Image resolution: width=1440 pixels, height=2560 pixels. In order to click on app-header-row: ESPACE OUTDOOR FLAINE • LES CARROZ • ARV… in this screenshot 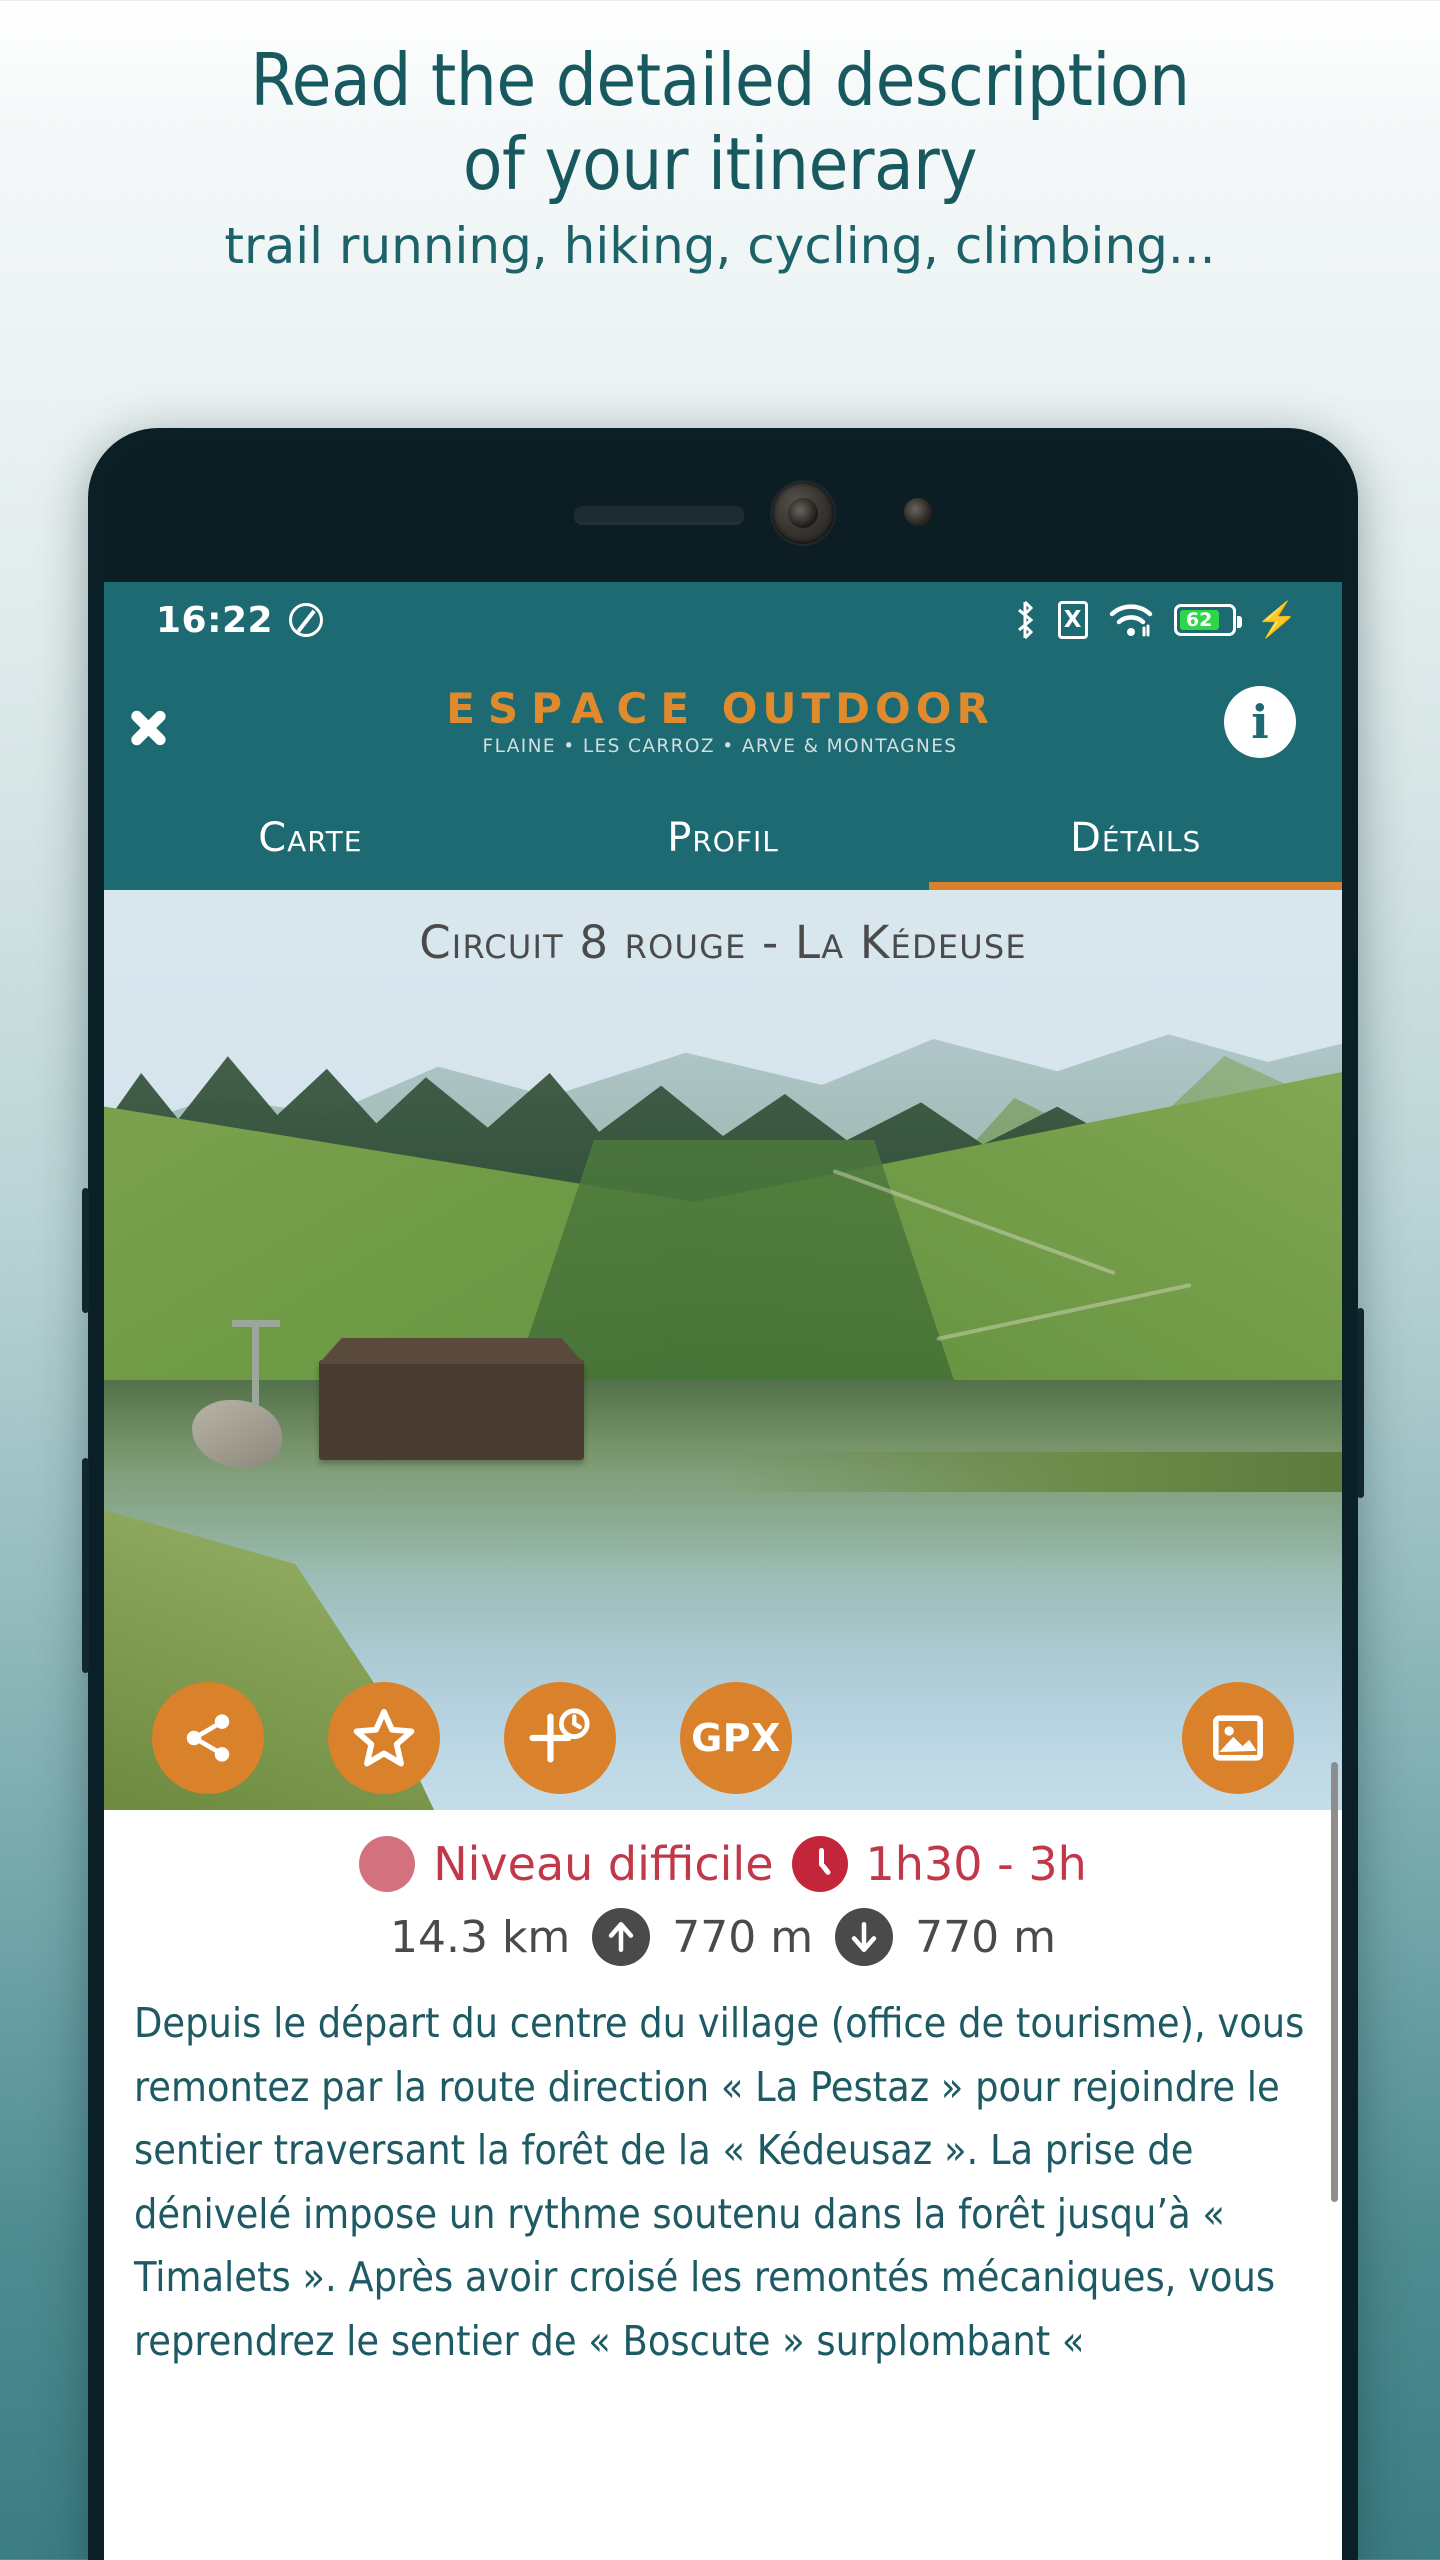, I will do `click(723, 722)`.